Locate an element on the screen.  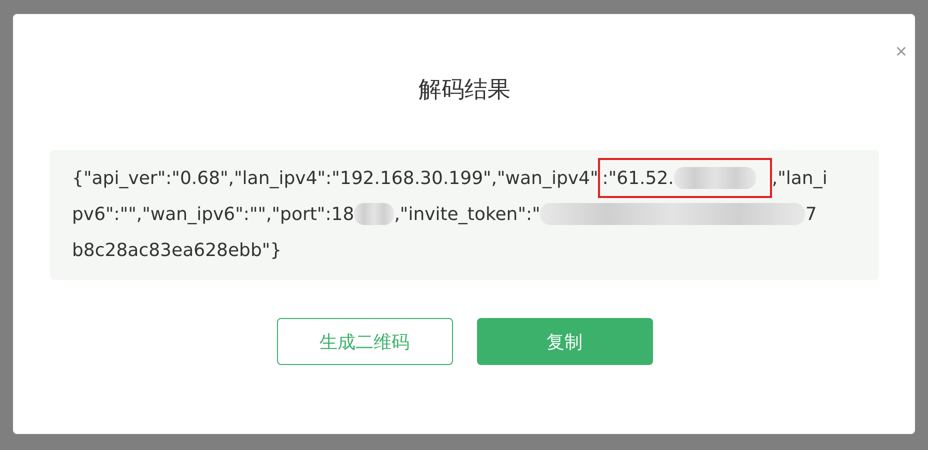
copy-button: 复制 is located at coordinates (564, 341).